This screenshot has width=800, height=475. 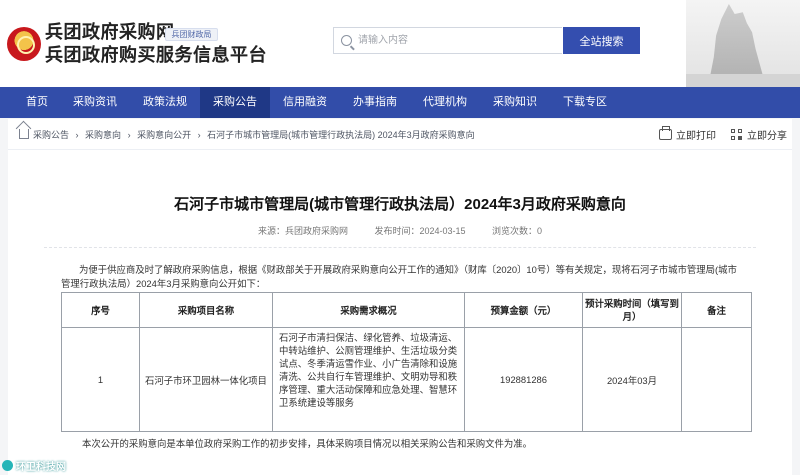 I want to click on article-title: 石河子市城市管理局(城市管理行政执法局）2024年3月政府采购意向, so click(x=400, y=204).